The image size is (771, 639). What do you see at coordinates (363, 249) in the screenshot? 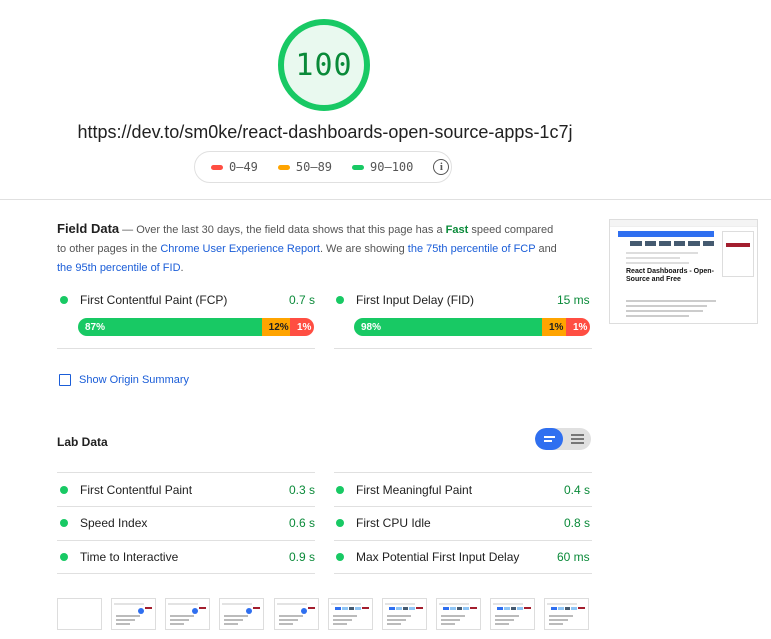
I see `field-desc-text: . We are showing` at bounding box center [363, 249].